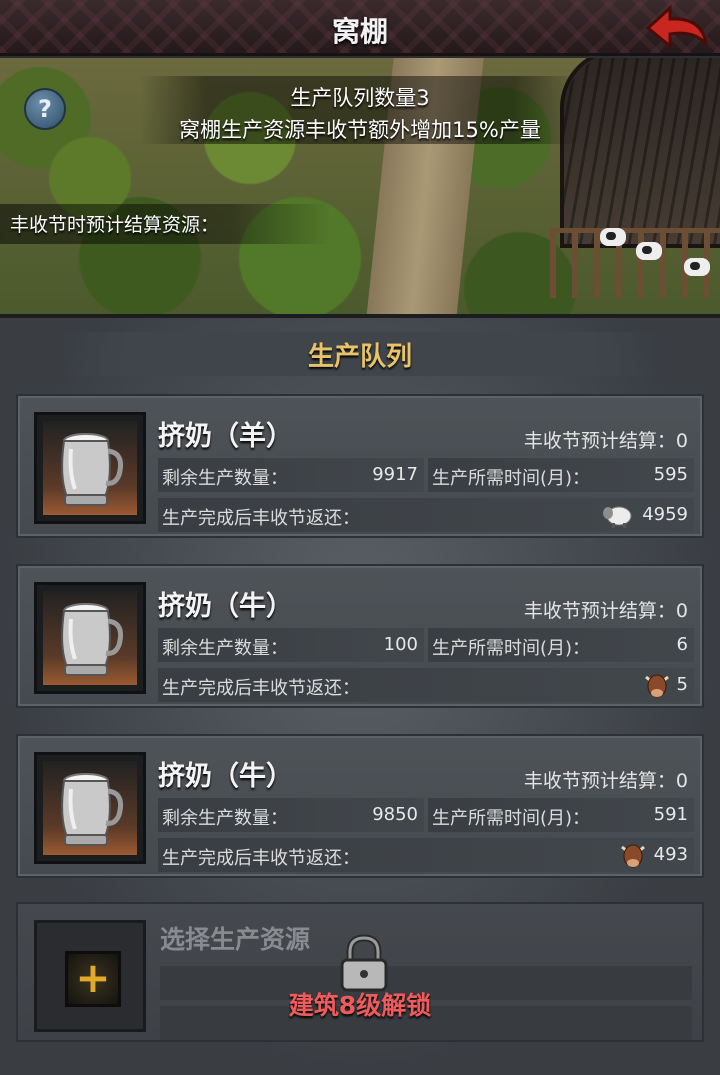 This screenshot has height=1075, width=720. Describe the element at coordinates (359, 357) in the screenshot. I see `section-title: 生产队列` at that location.